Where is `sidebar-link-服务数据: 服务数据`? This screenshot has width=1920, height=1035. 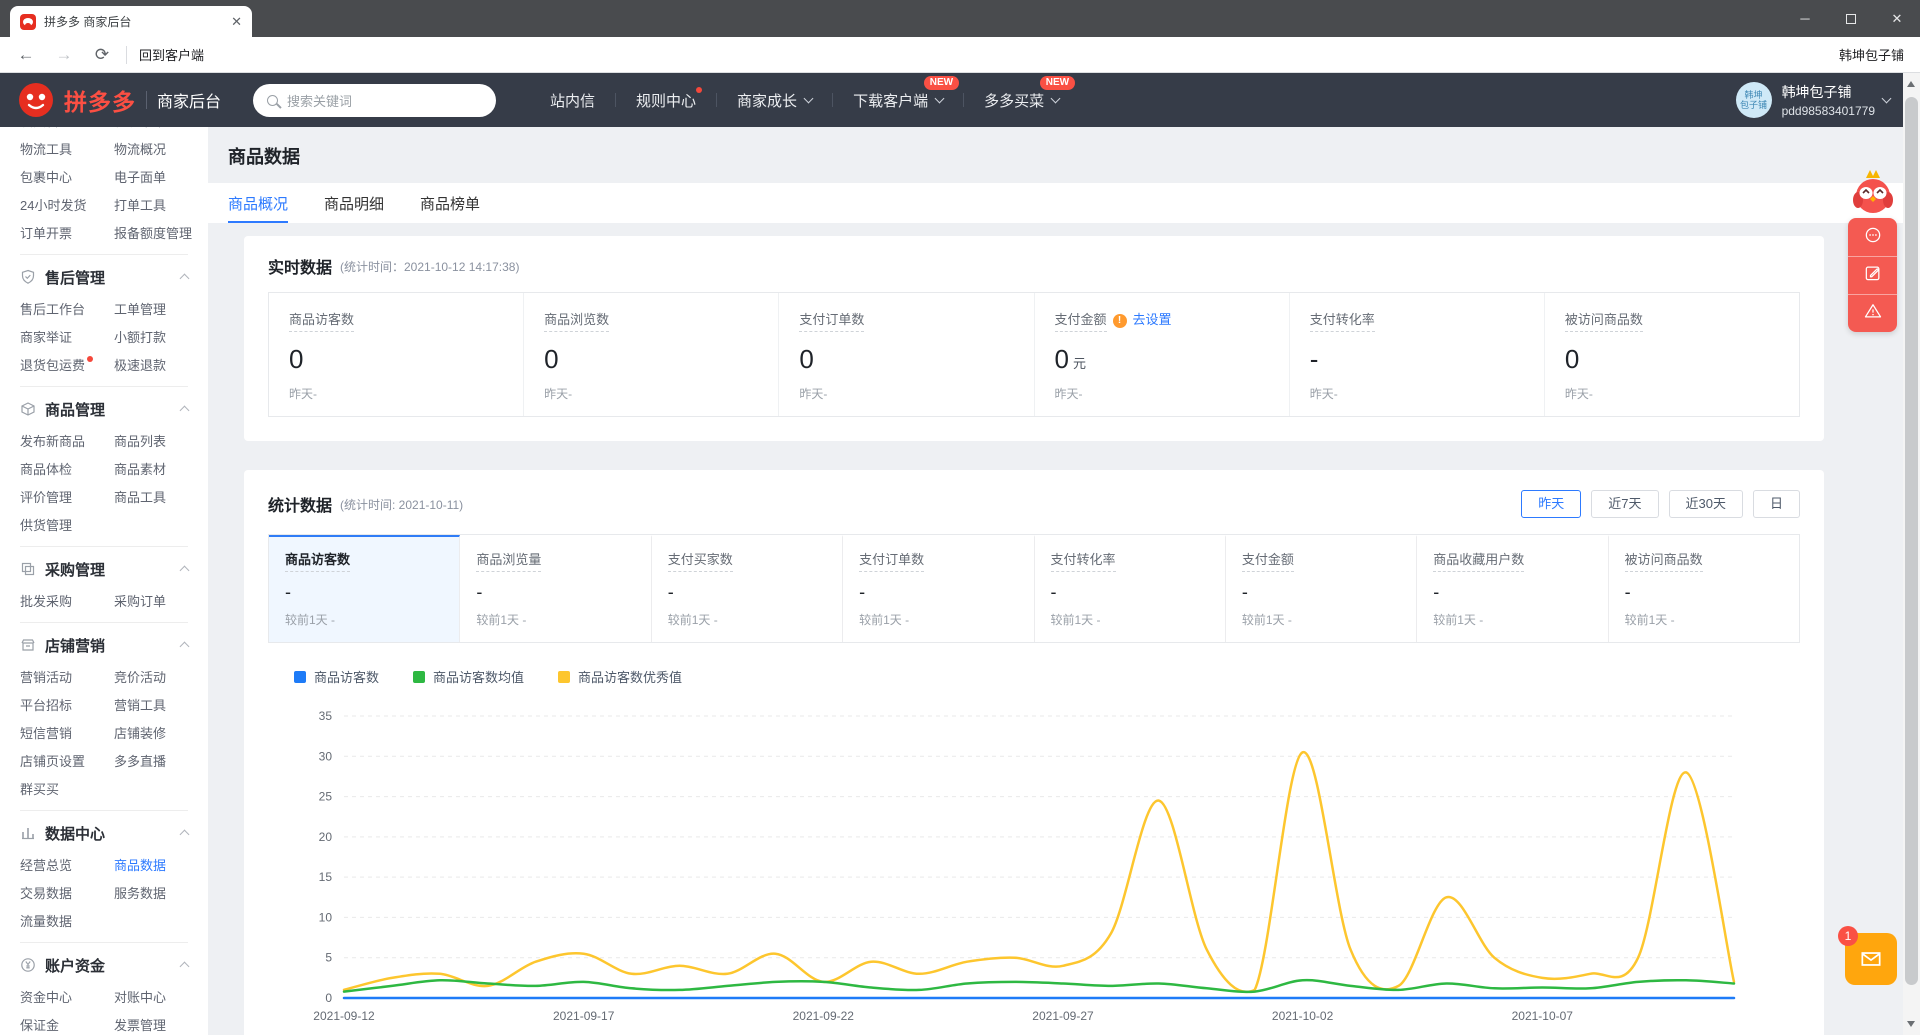 sidebar-link-服务数据: 服务数据 is located at coordinates (140, 893).